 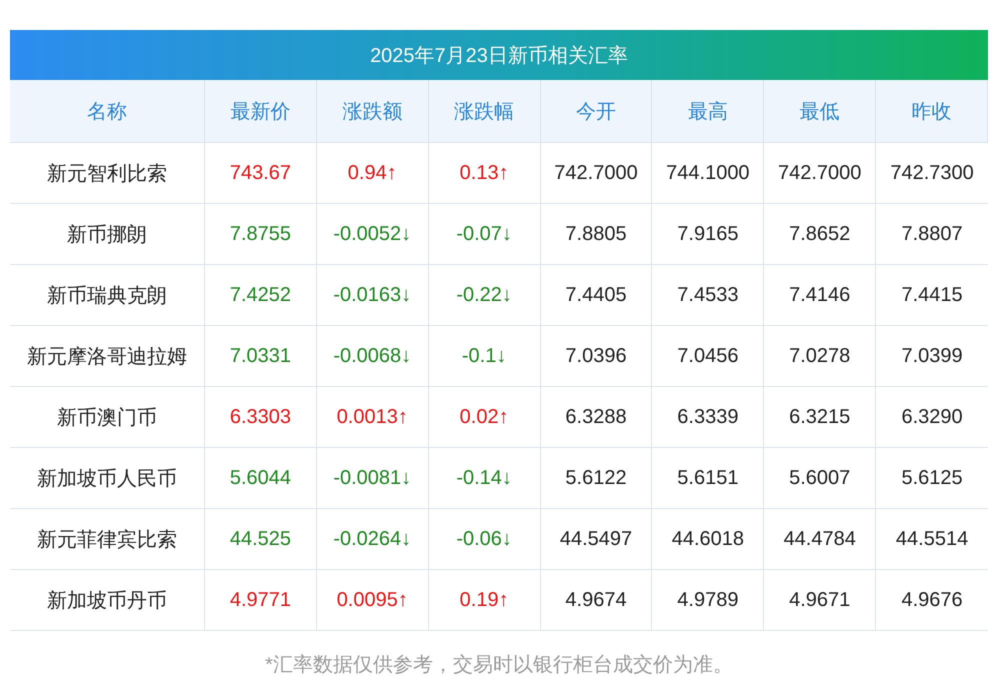 I want to click on table-cell: 744.1000, so click(x=708, y=172).